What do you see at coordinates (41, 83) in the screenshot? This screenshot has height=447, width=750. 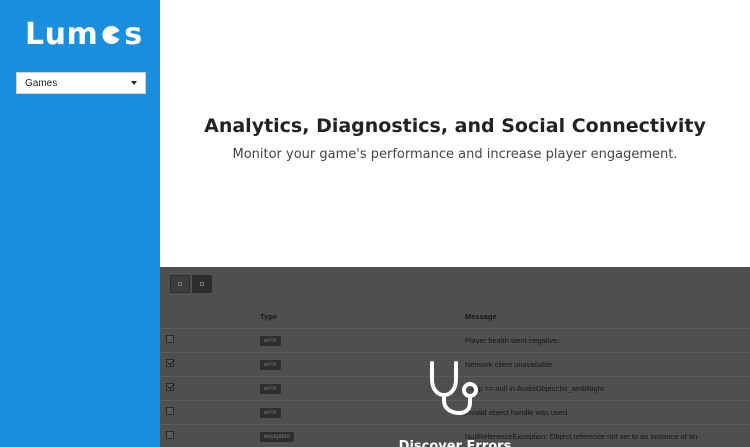 I see `game-select-value: Games` at bounding box center [41, 83].